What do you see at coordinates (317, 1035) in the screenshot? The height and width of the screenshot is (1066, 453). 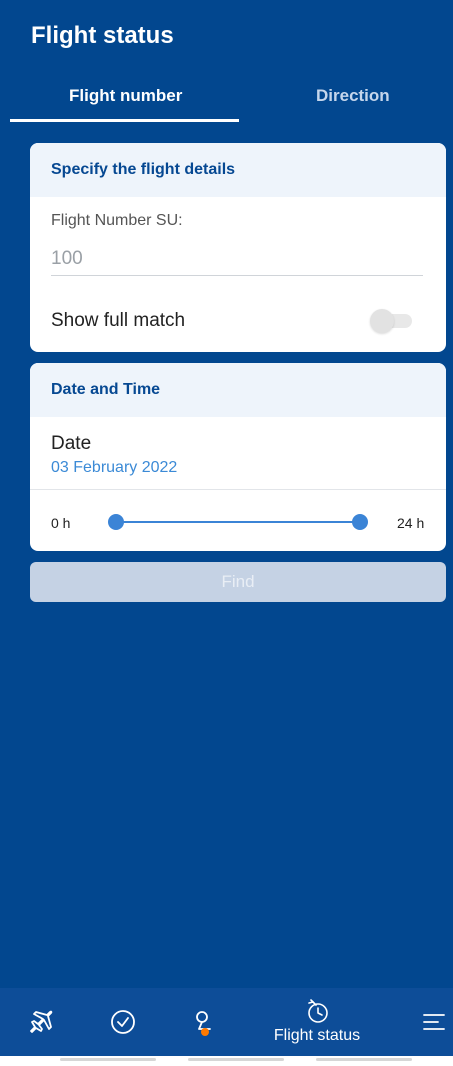 I see `nav-label-flight-status: Flight status` at bounding box center [317, 1035].